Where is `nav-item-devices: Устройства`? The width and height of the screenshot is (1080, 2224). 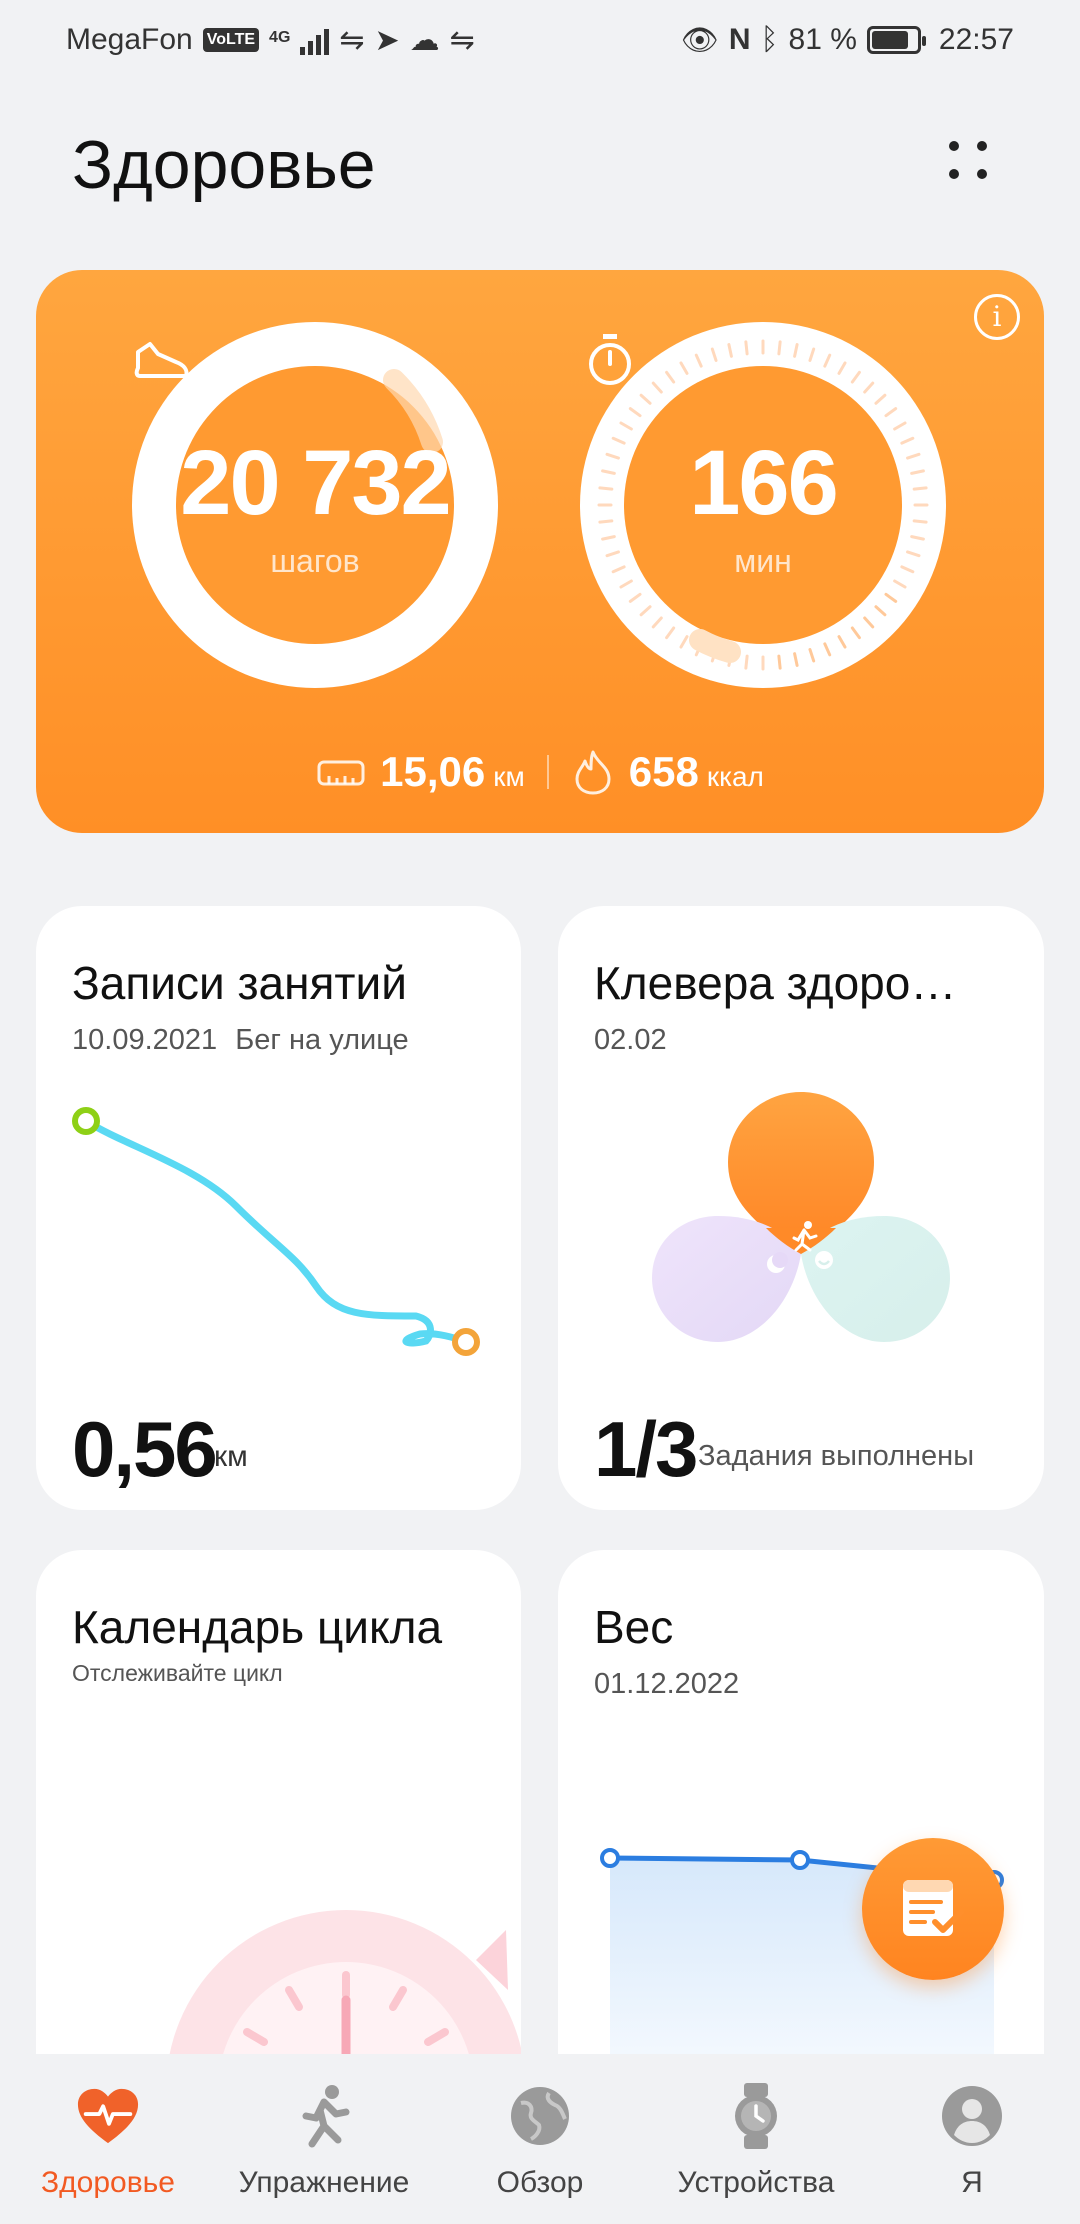 nav-item-devices: Устройства is located at coordinates (756, 2139).